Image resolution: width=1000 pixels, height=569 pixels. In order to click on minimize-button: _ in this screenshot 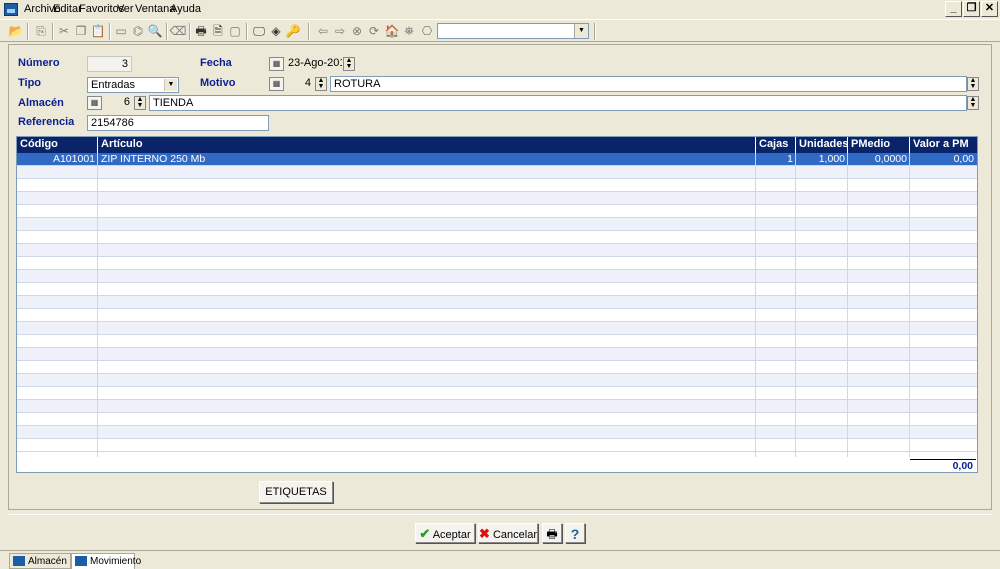, I will do `click(953, 9)`.